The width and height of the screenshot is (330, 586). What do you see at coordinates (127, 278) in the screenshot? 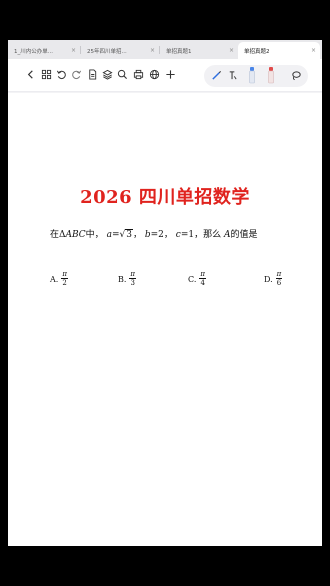
I see `option-b: B. π3` at bounding box center [127, 278].